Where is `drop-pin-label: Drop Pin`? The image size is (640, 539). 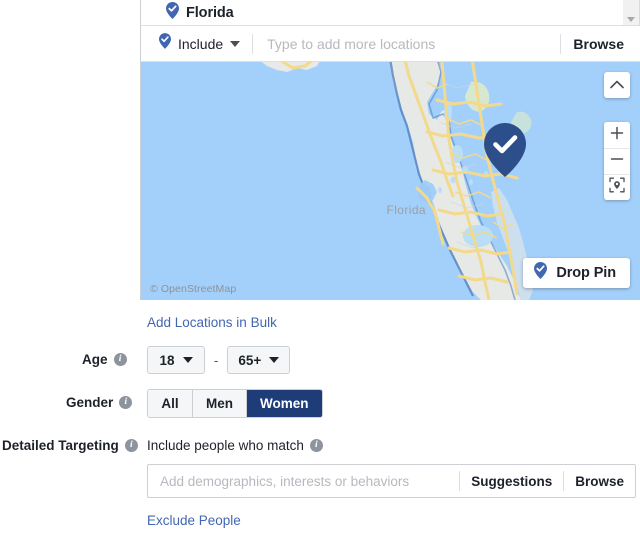
drop-pin-label: Drop Pin is located at coordinates (586, 273).